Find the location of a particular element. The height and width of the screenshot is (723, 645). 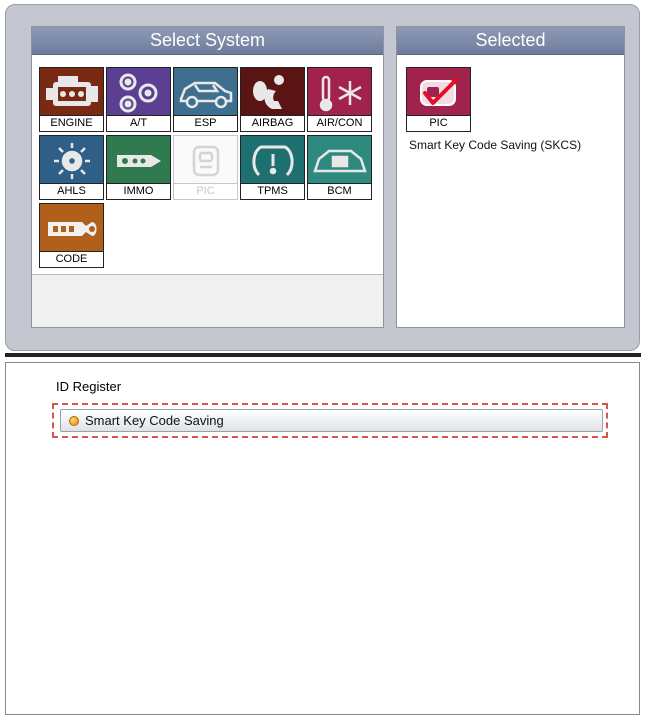

airbag-icon is located at coordinates (272, 92).